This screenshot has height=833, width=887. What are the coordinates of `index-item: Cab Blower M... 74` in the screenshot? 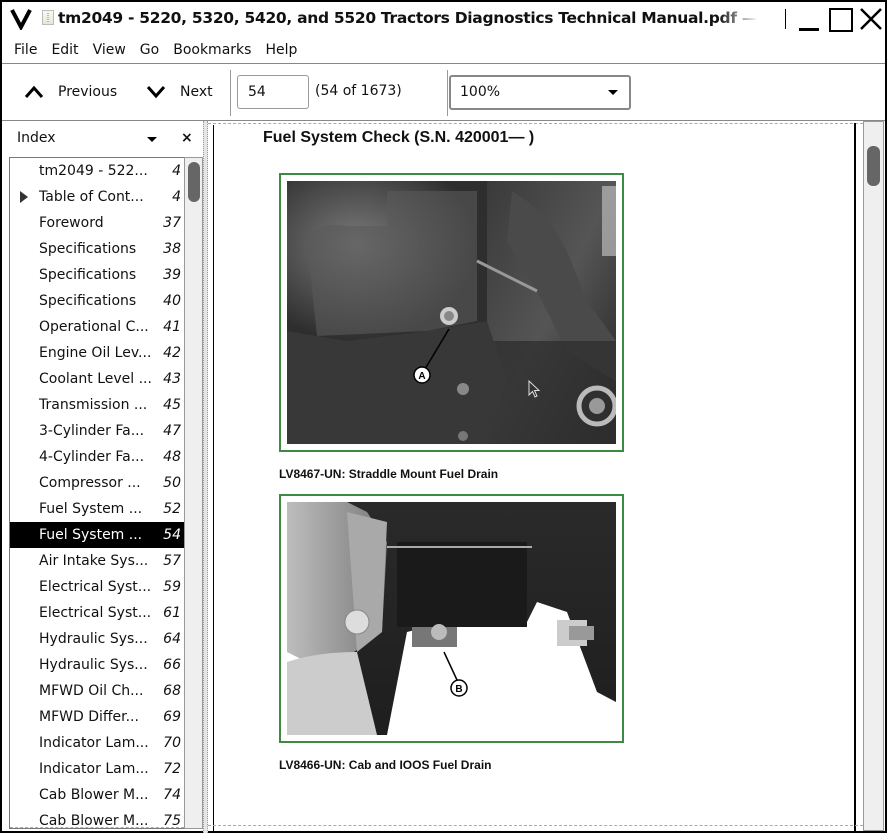 It's located at (97, 795).